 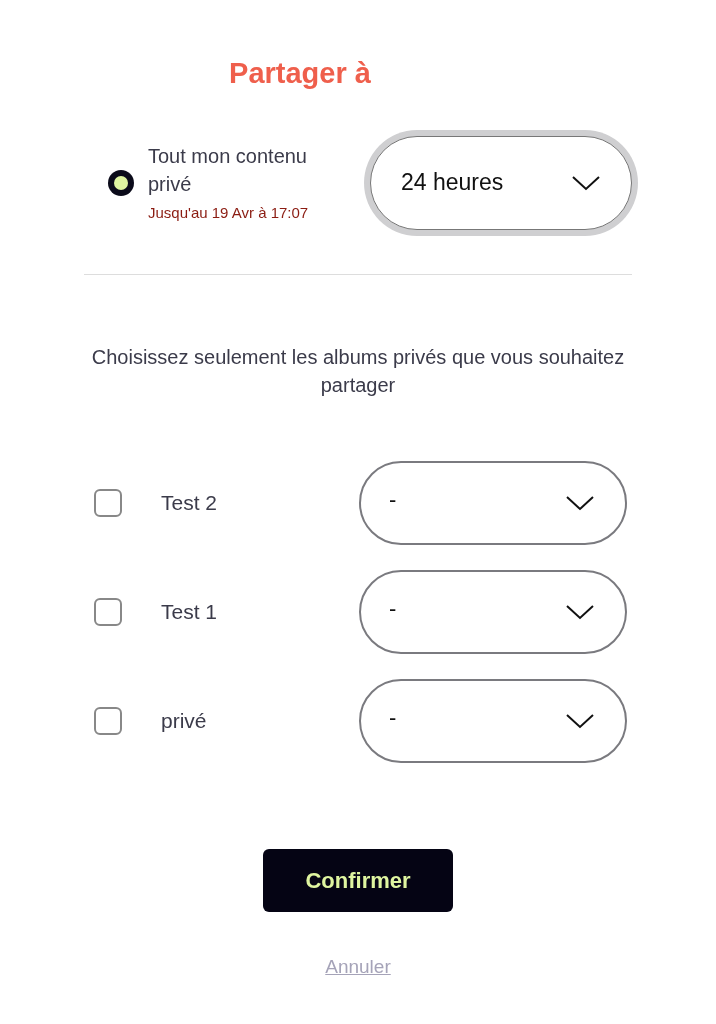 I want to click on radio-label: Tout mon contenu privé, so click(x=228, y=170).